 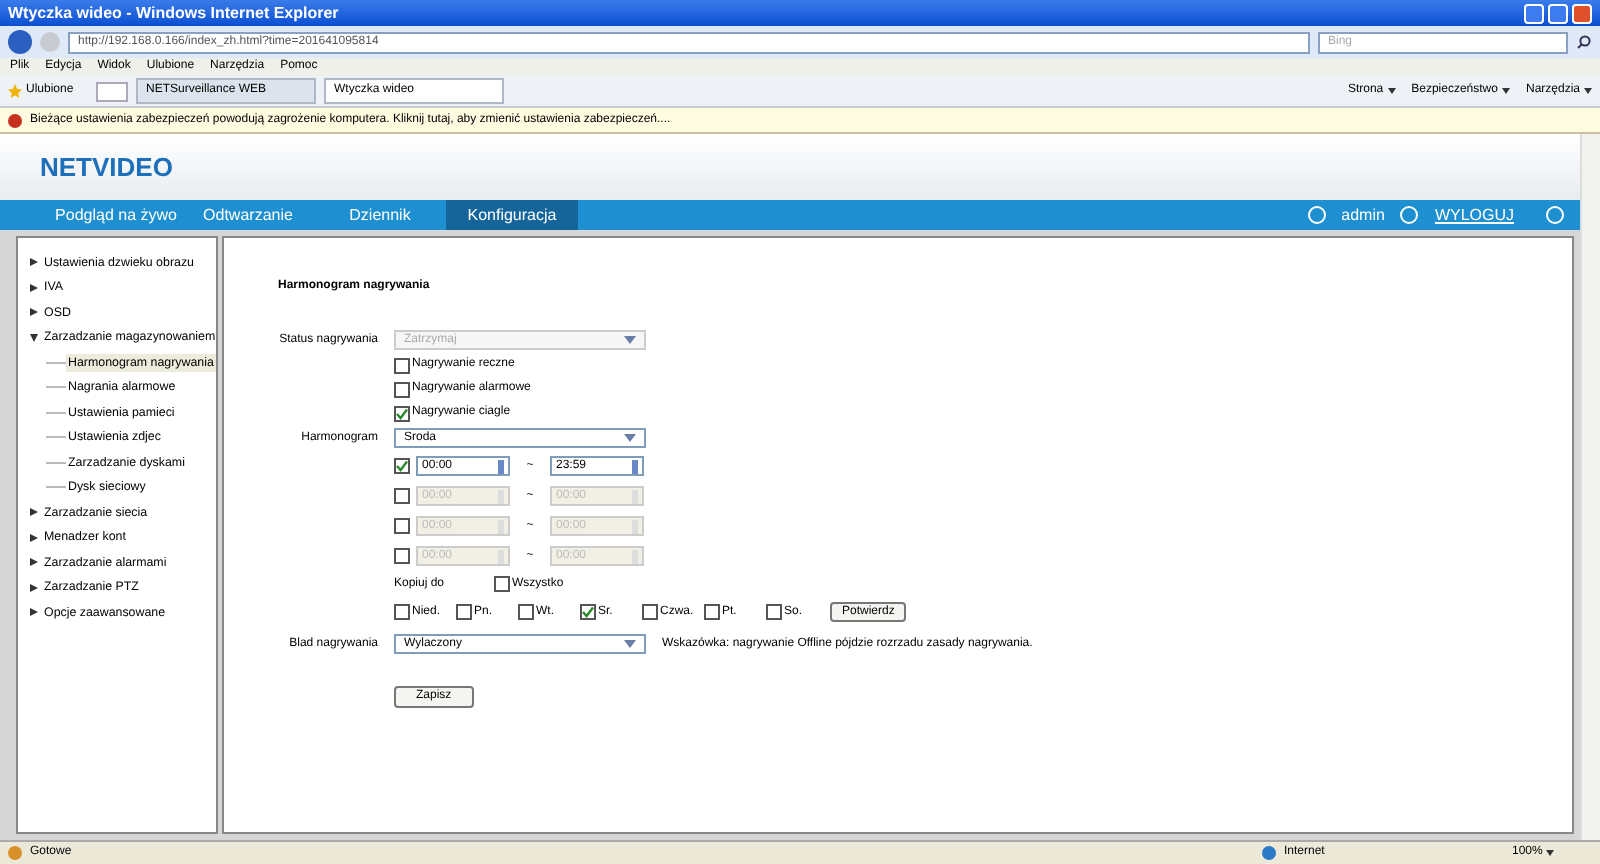 What do you see at coordinates (512, 215) in the screenshot?
I see `nav-tab: Konfiguracja` at bounding box center [512, 215].